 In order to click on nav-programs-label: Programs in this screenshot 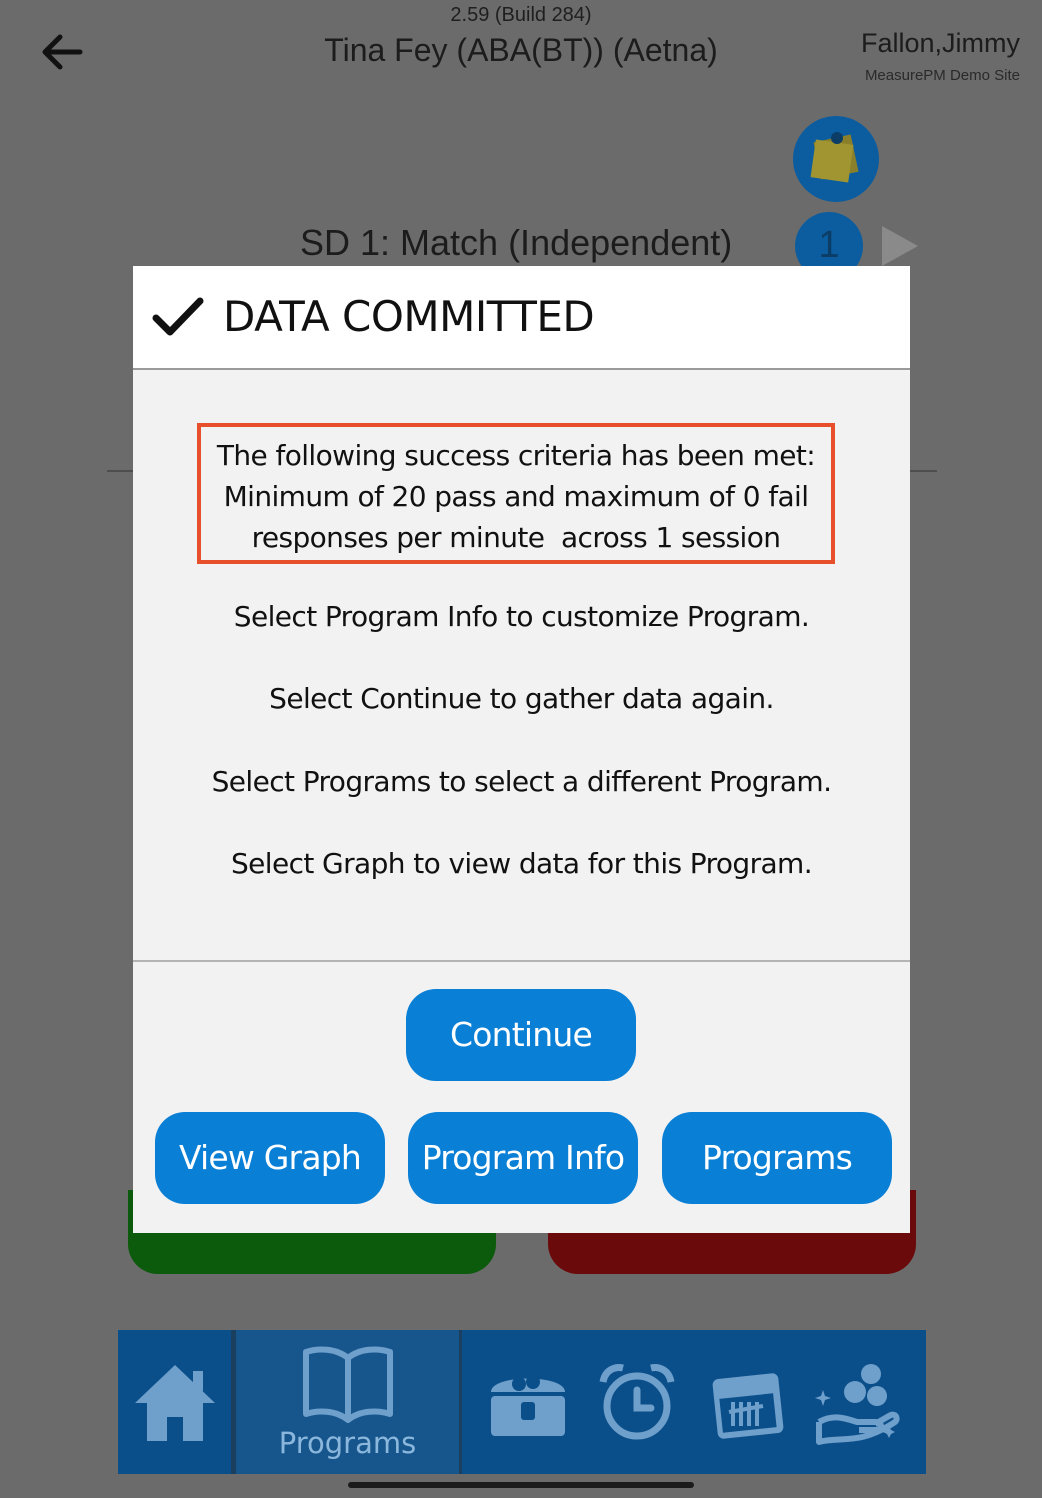, I will do `click(347, 1443)`.